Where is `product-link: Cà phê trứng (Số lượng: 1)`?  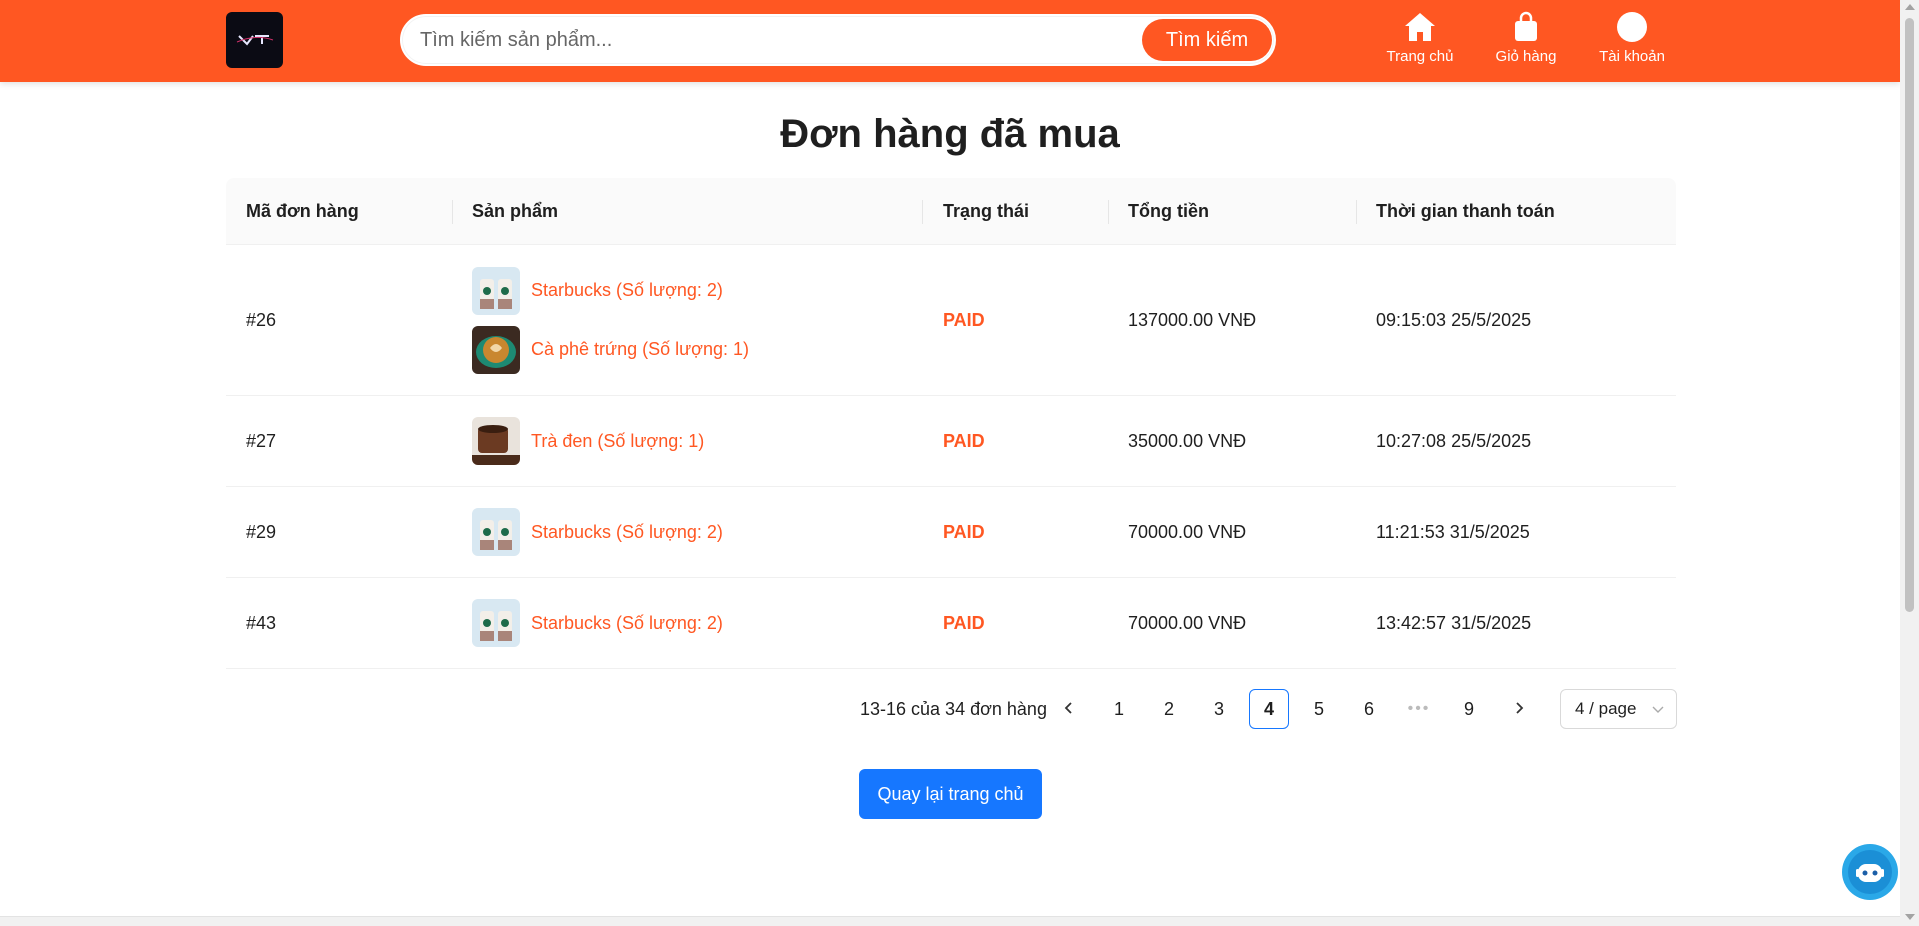 product-link: Cà phê trứng (Số lượng: 1) is located at coordinates (640, 349).